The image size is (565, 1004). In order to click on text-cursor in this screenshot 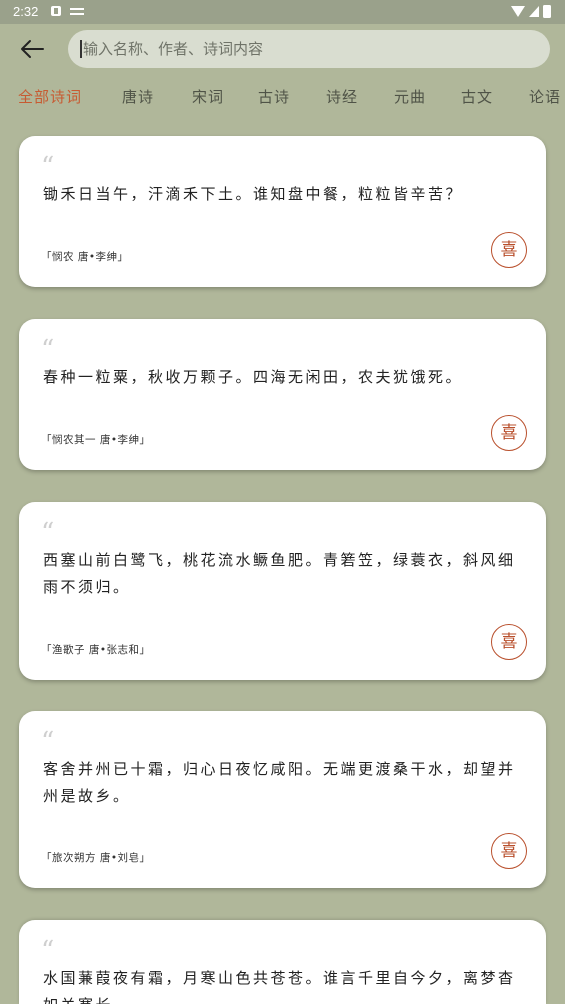, I will do `click(81, 49)`.